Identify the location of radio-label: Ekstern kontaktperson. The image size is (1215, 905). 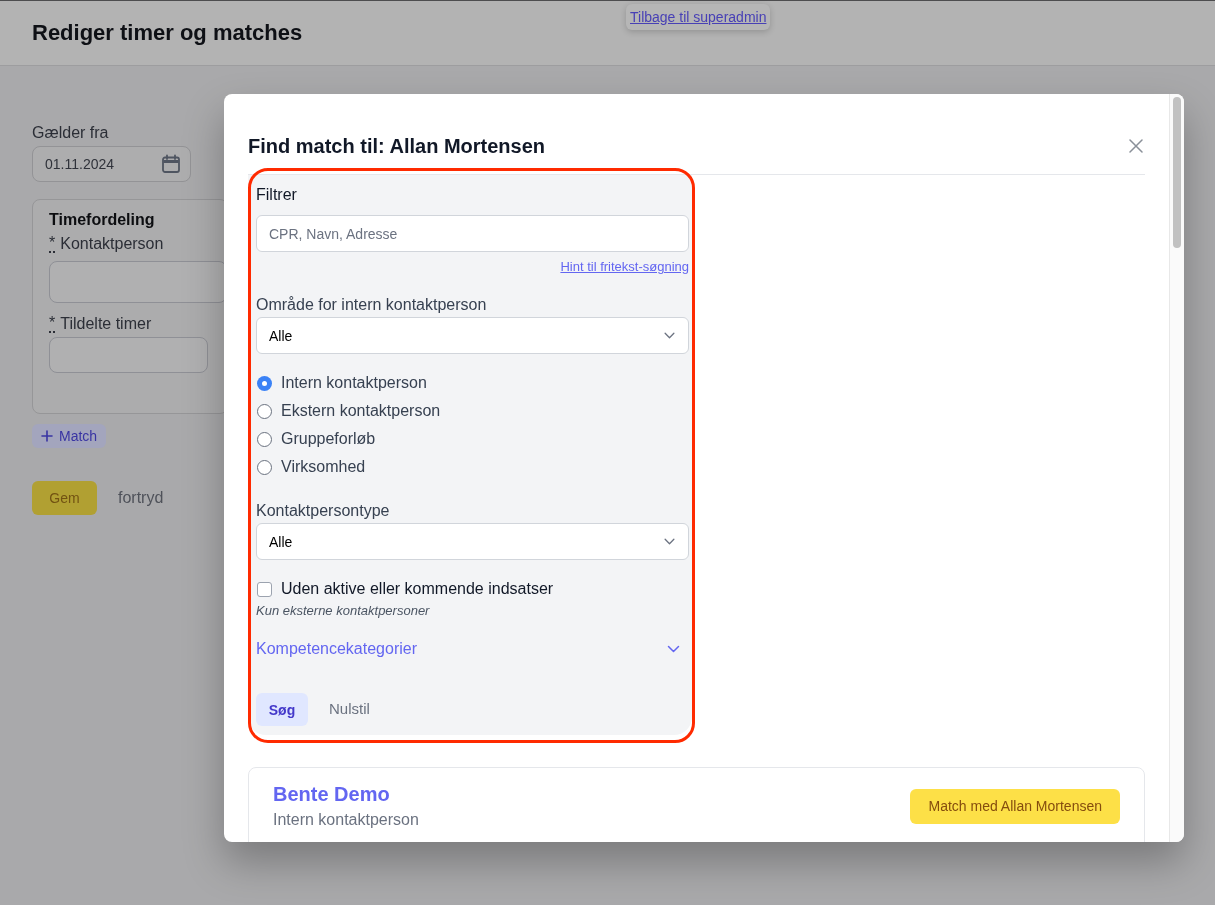
(361, 411).